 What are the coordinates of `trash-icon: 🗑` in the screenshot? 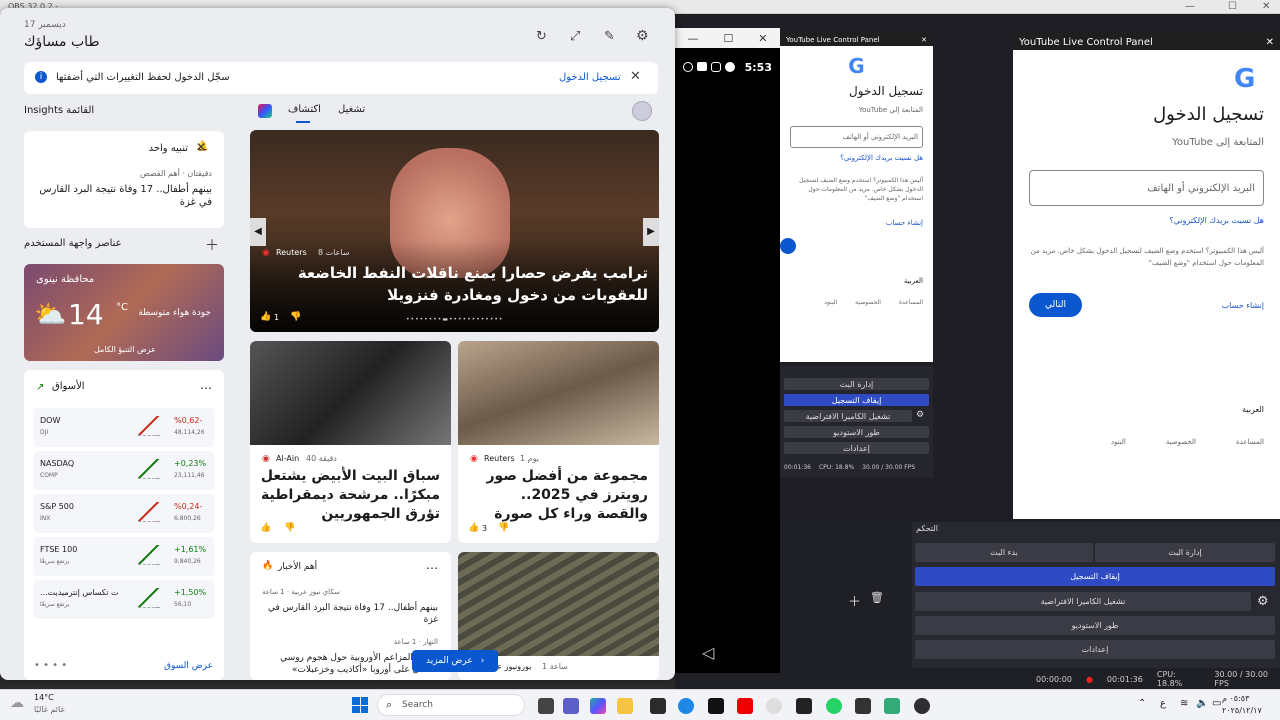 It's located at (877, 597).